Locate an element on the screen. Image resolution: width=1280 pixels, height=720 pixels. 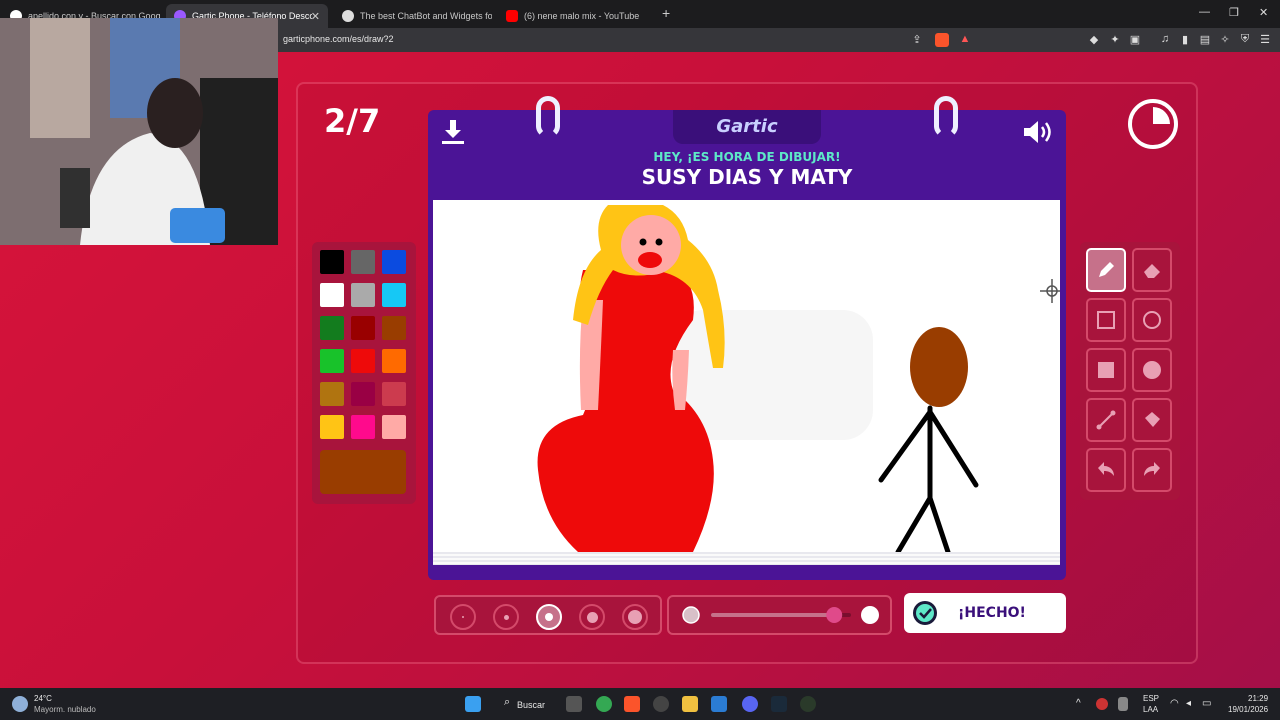
line-icon is located at coordinates (1106, 420).